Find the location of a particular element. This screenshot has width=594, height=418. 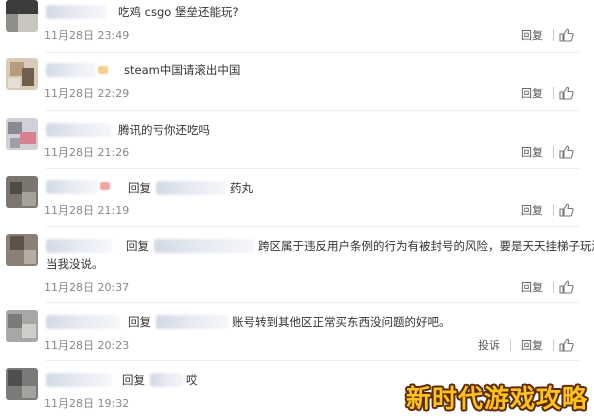

comment-time: 11月28日 21:19 is located at coordinates (87, 210).